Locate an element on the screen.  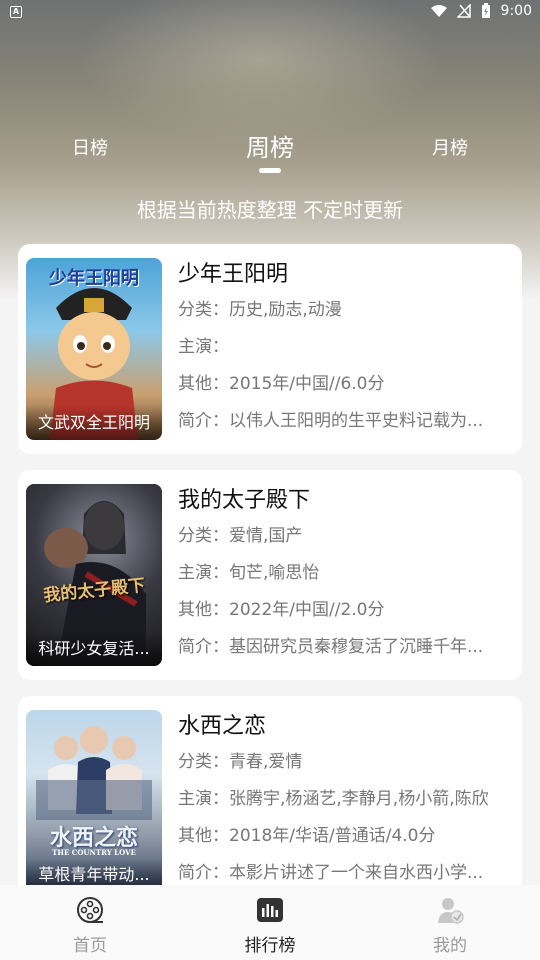
category-row: 分类：历史,励志,动漫 is located at coordinates (260, 310).